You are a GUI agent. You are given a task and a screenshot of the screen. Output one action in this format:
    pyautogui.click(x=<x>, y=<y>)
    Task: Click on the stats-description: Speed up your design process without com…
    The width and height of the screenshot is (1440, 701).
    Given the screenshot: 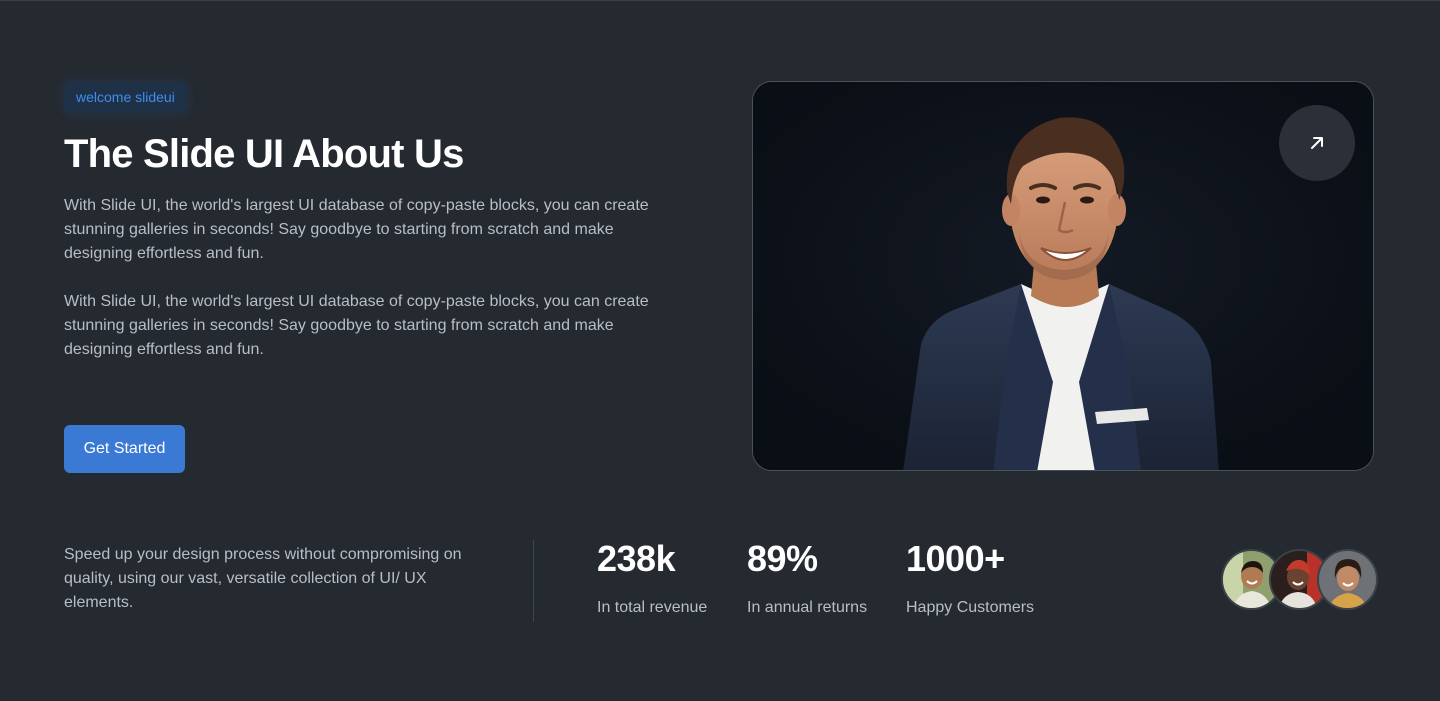 What is the action you would take?
    pyautogui.click(x=263, y=578)
    